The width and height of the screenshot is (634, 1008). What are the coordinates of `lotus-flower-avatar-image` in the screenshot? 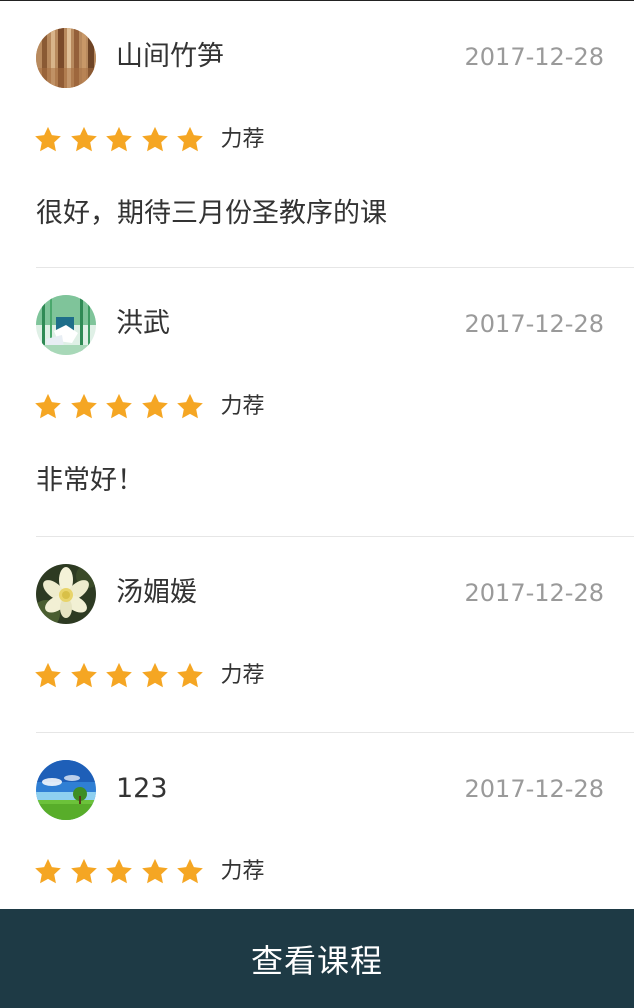 It's located at (66, 594).